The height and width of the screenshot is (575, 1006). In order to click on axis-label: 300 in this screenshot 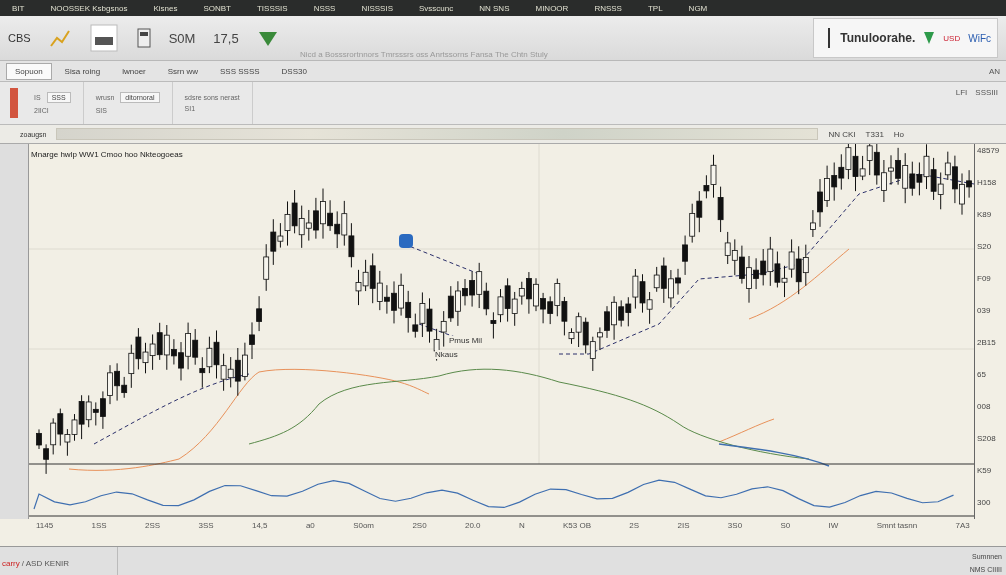, I will do `click(984, 502)`.